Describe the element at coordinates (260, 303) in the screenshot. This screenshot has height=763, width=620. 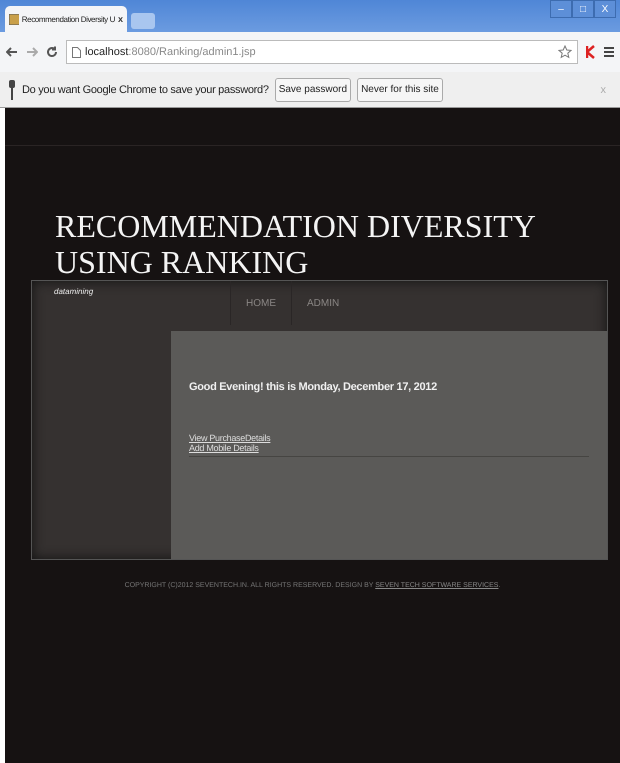
I see `nav-link: HOME` at that location.